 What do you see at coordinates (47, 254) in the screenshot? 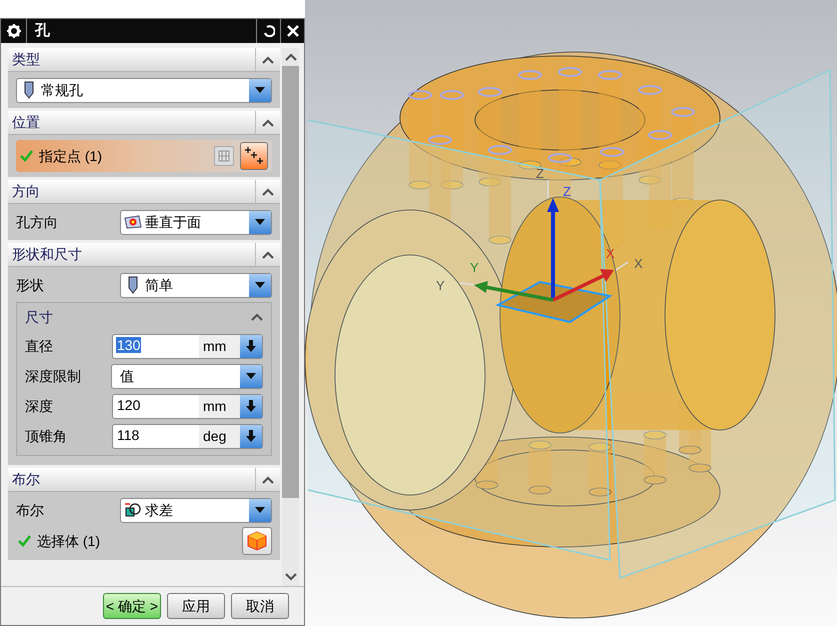
I see `section-title: 形状和尺寸` at bounding box center [47, 254].